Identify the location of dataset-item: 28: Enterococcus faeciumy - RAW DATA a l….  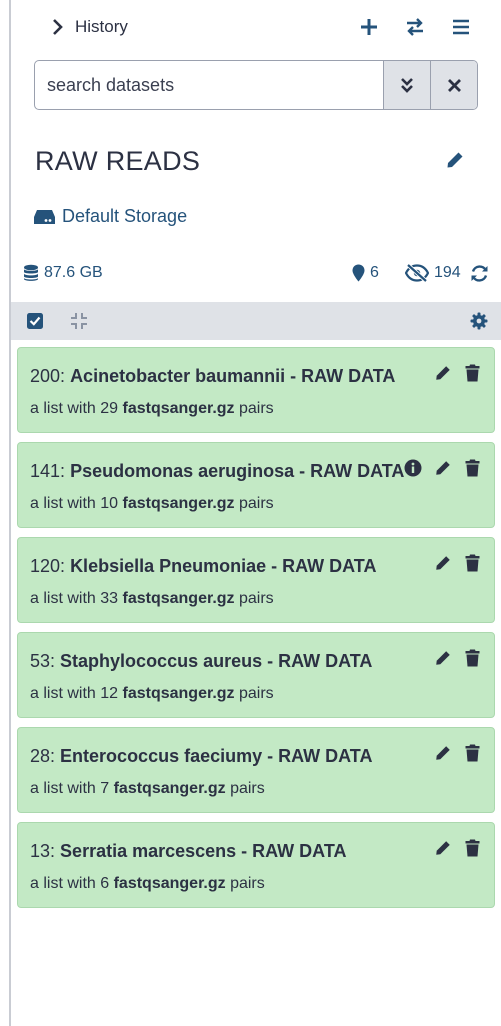
(256, 770).